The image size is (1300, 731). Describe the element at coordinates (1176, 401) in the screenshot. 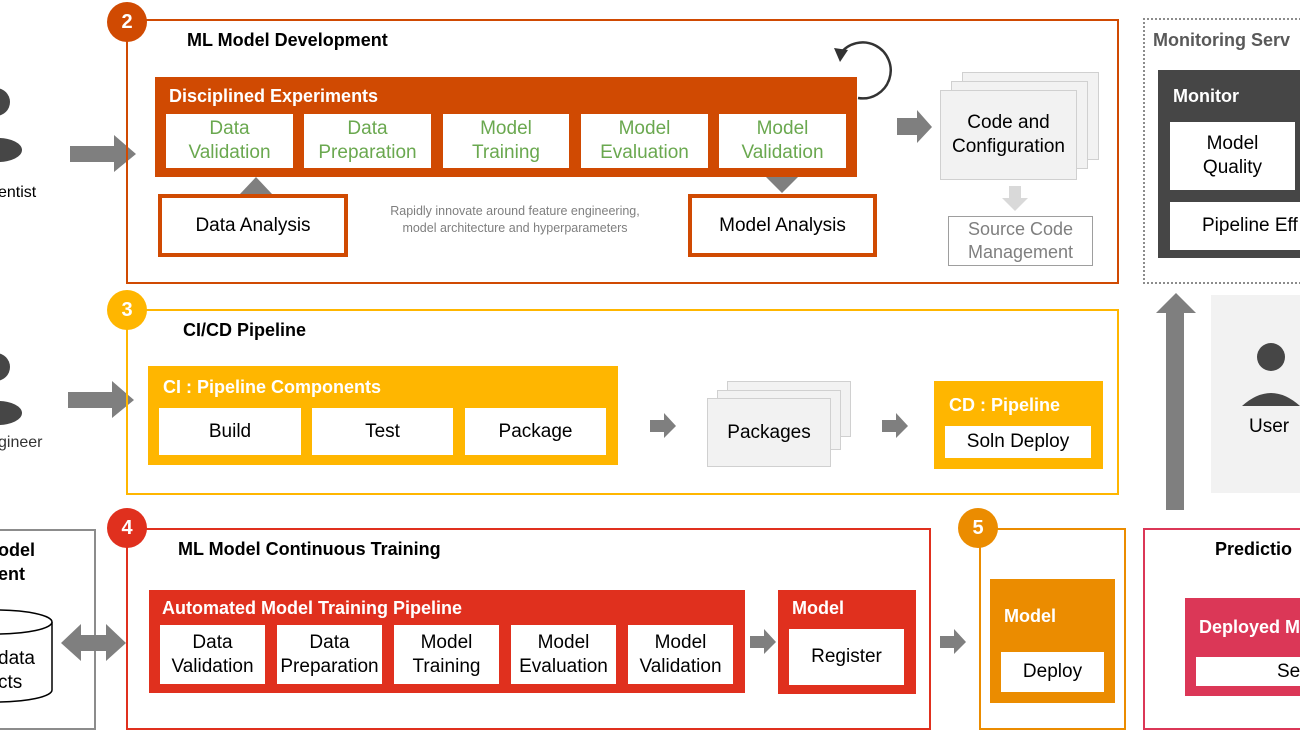

I see `arrow-up-icon` at that location.